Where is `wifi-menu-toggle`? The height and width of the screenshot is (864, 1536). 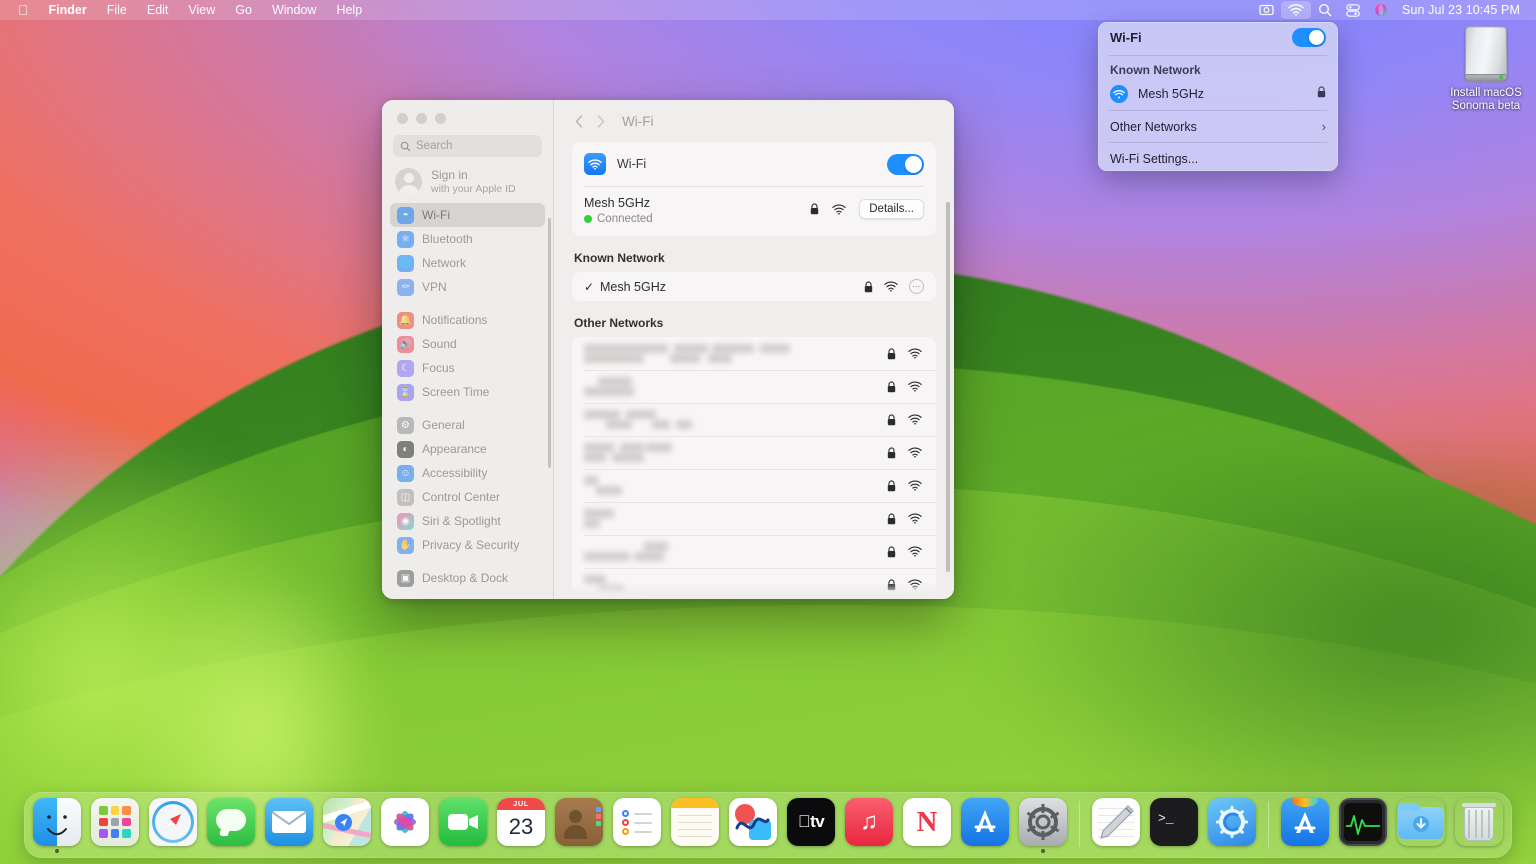 wifi-menu-toggle is located at coordinates (1309, 37).